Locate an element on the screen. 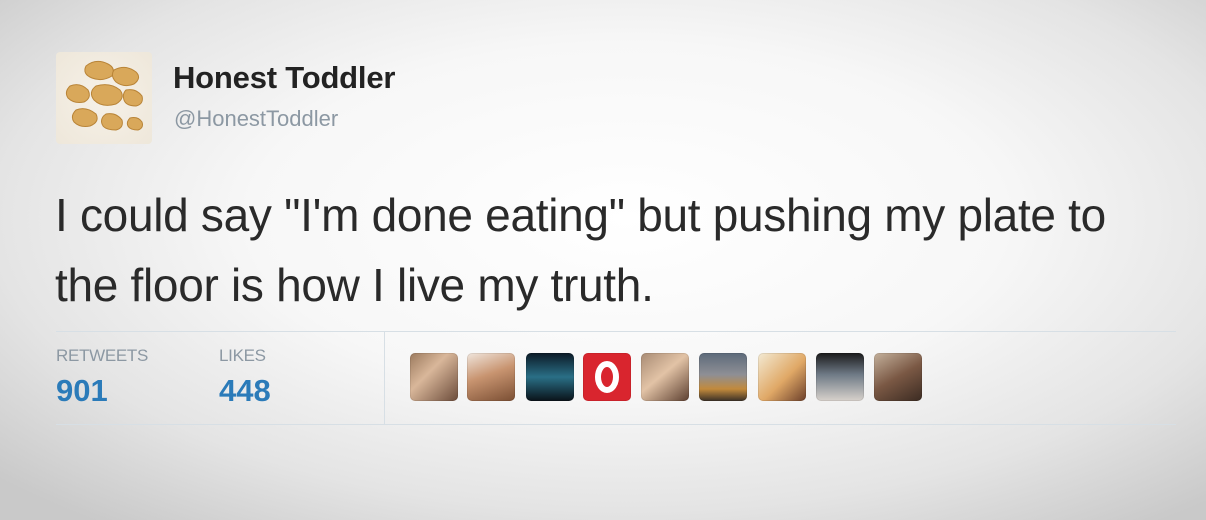 The image size is (1206, 520). likes-label: LIKES is located at coordinates (242, 355).